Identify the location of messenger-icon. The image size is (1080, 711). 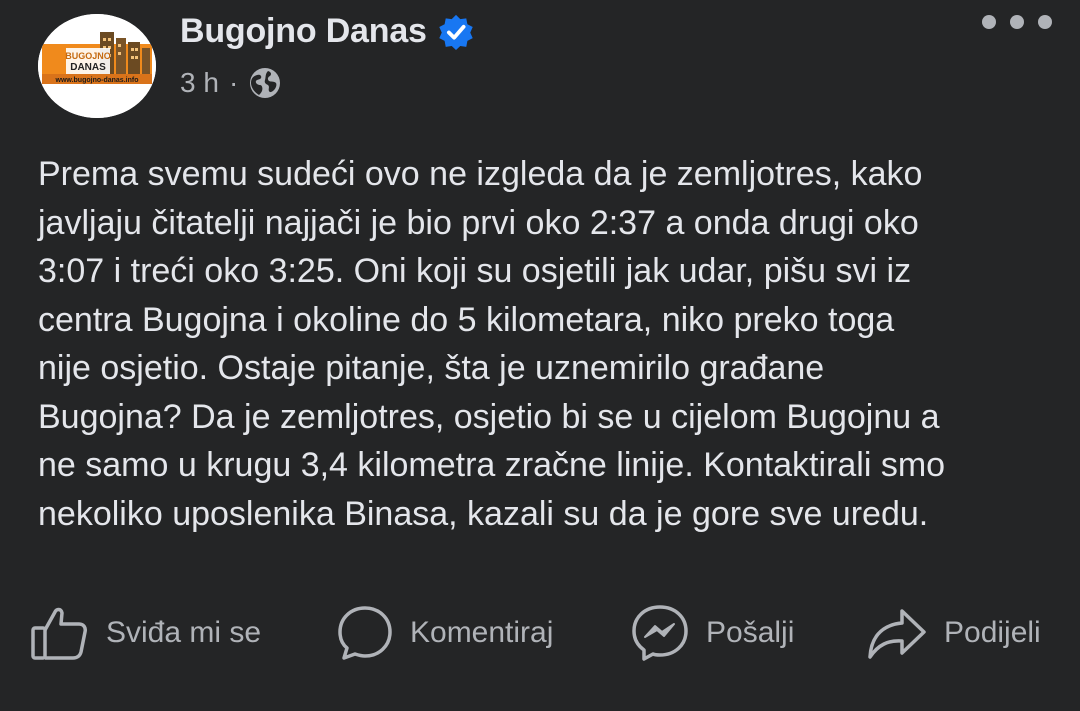
(660, 633).